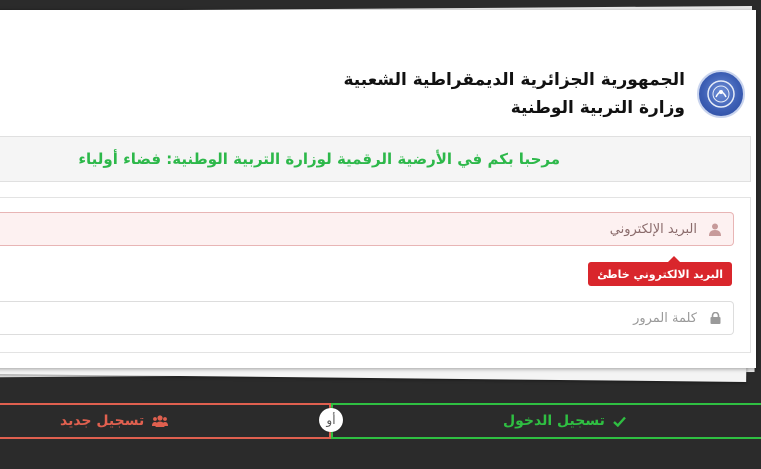  I want to click on lock-icon, so click(715, 318).